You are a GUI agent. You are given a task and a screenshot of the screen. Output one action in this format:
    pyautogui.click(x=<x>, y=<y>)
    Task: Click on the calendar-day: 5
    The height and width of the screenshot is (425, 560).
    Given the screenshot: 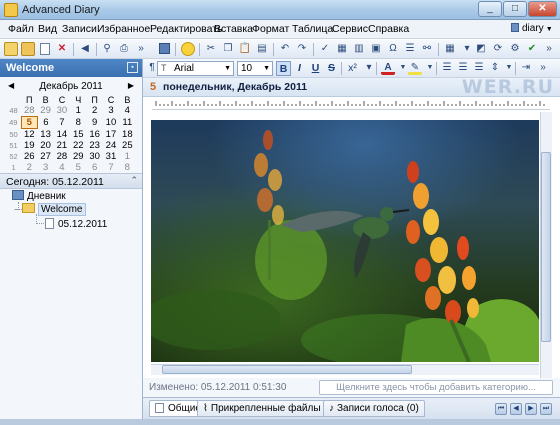 What is the action you would take?
    pyautogui.click(x=78, y=167)
    